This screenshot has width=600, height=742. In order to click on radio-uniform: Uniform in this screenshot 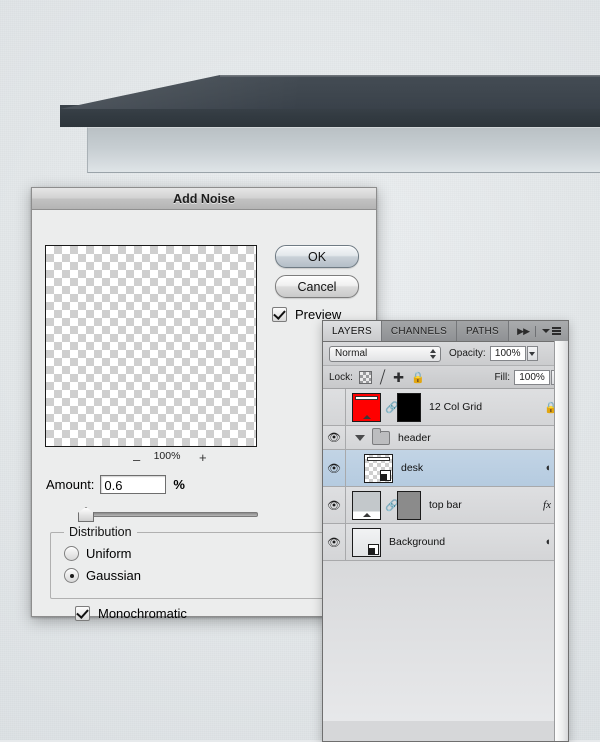, I will do `click(98, 553)`.